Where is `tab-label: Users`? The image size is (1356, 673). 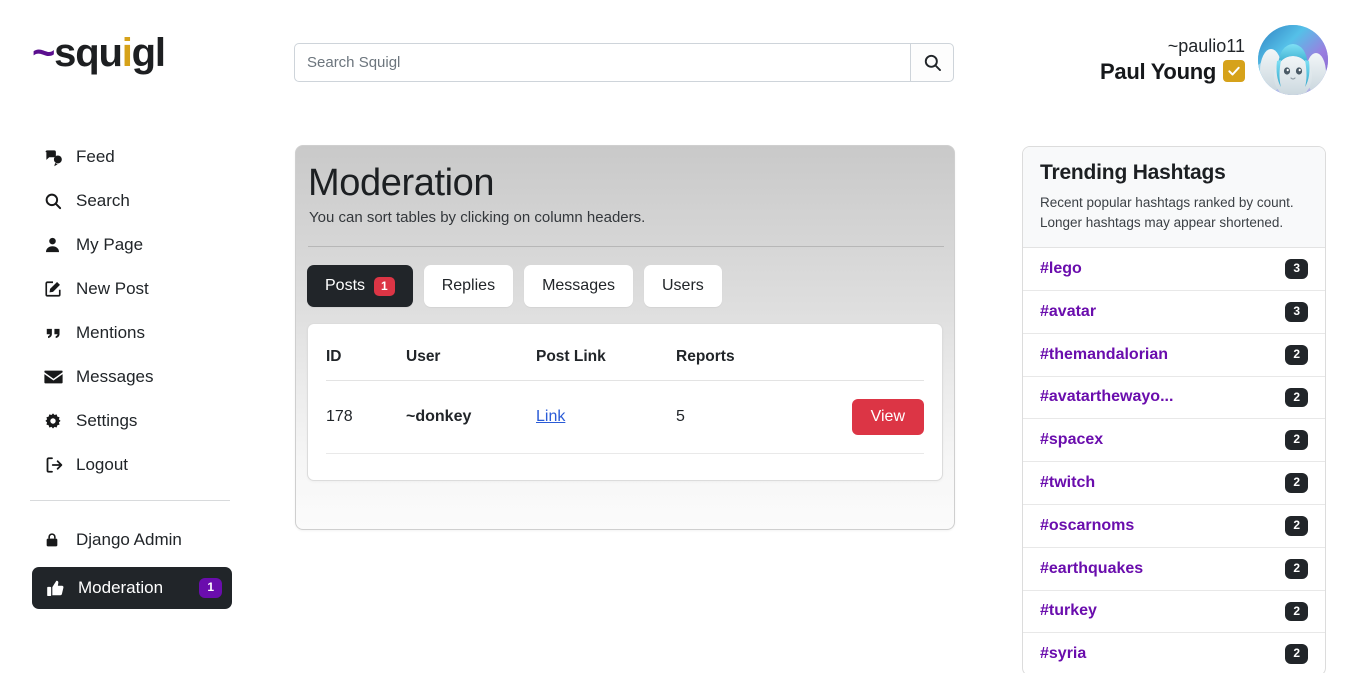
tab-label: Users is located at coordinates (682, 285).